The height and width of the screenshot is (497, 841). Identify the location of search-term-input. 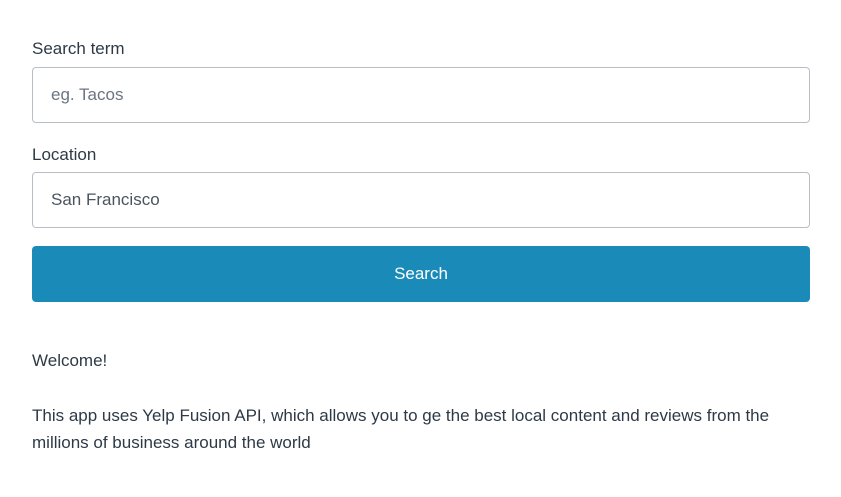
(421, 95).